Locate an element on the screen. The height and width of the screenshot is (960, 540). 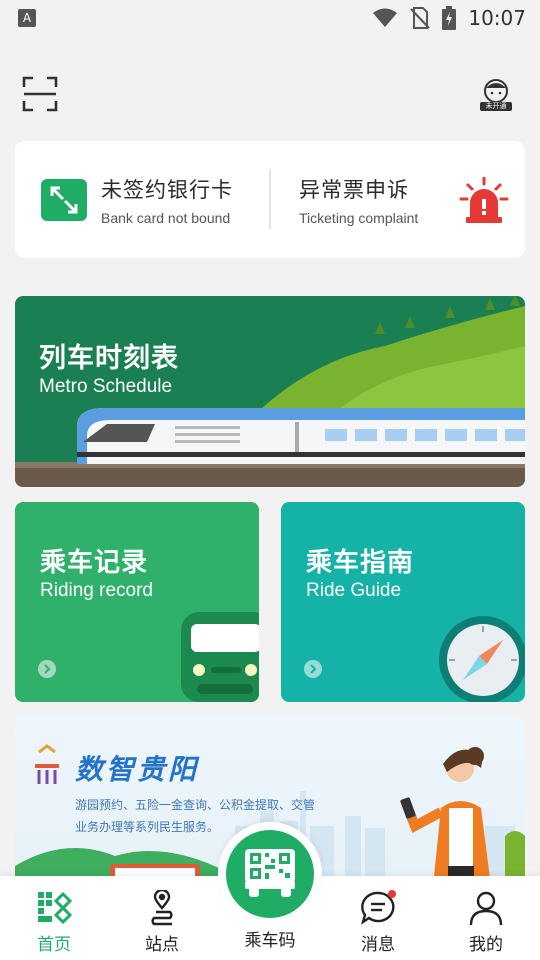
ride-guide-title: 乘车指南 is located at coordinates (360, 563).